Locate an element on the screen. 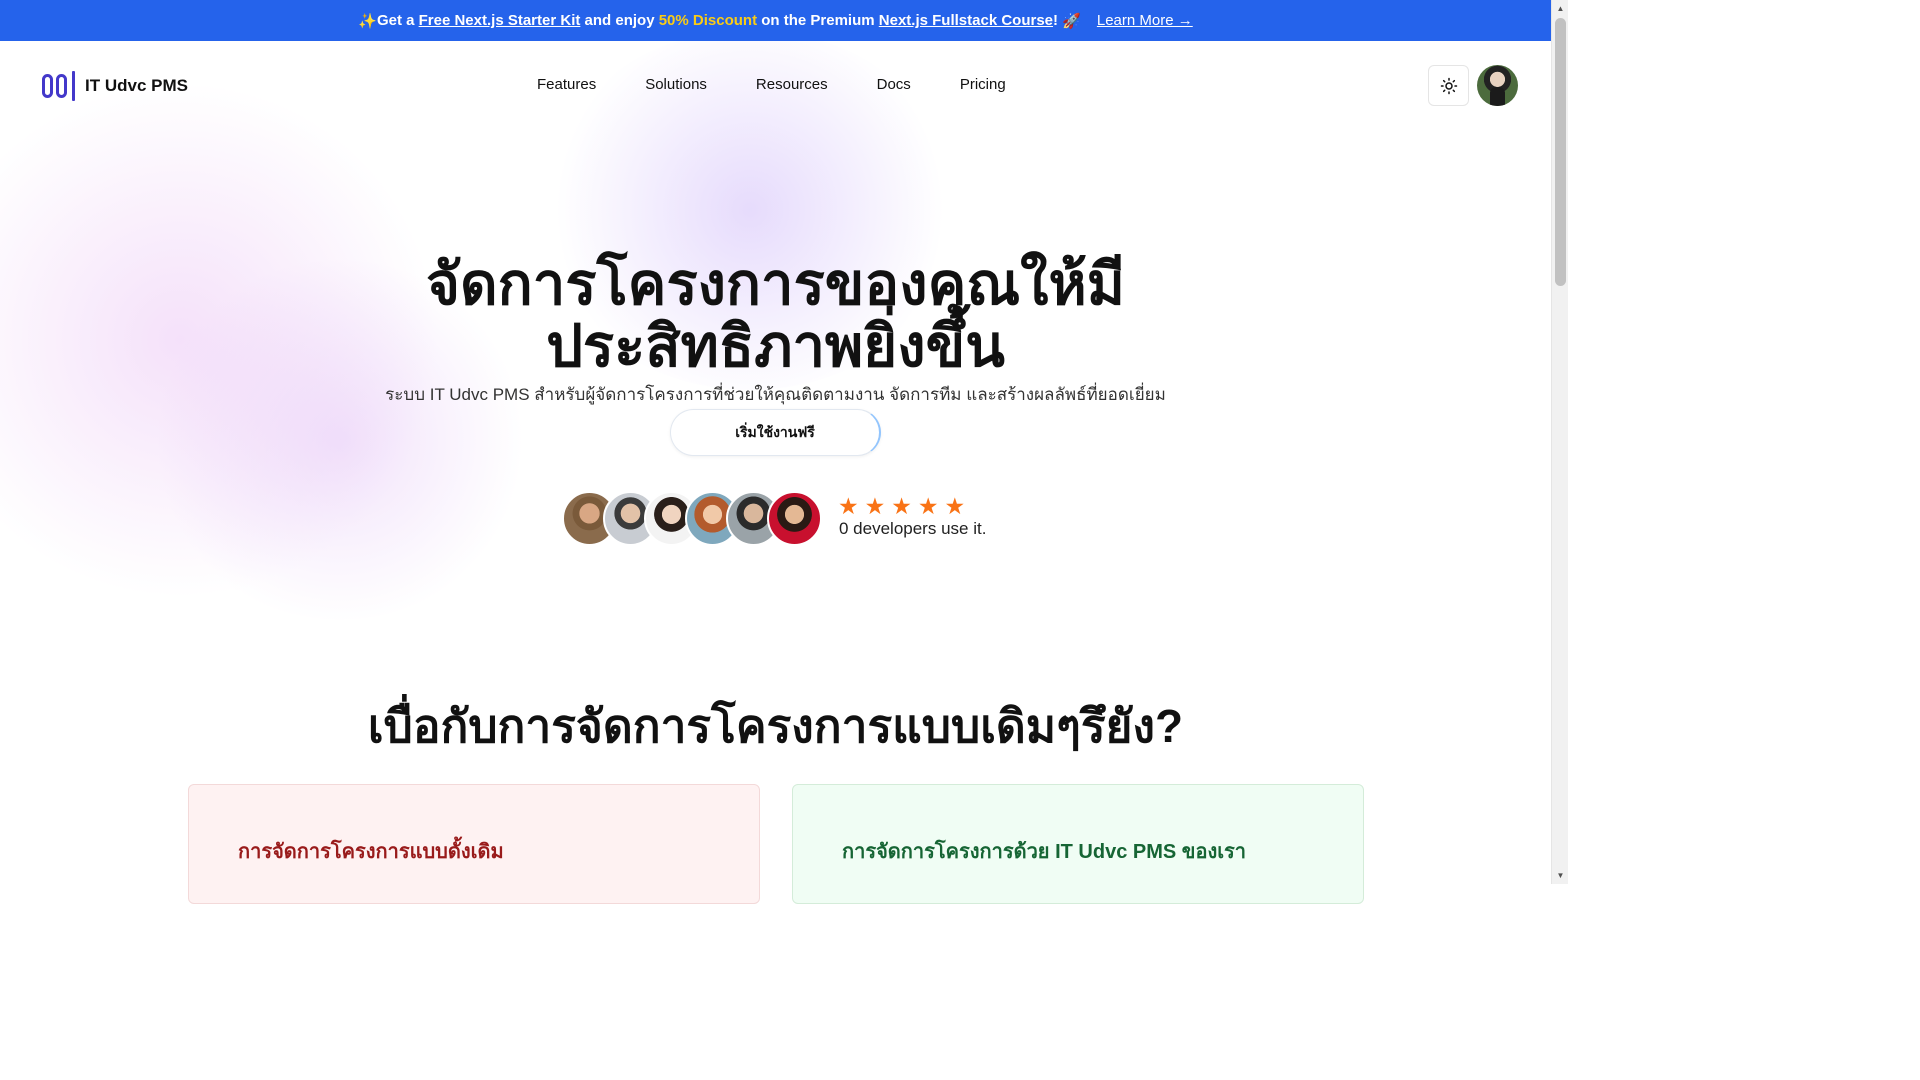  brand-name: IT Udvc PMS is located at coordinates (136, 85).